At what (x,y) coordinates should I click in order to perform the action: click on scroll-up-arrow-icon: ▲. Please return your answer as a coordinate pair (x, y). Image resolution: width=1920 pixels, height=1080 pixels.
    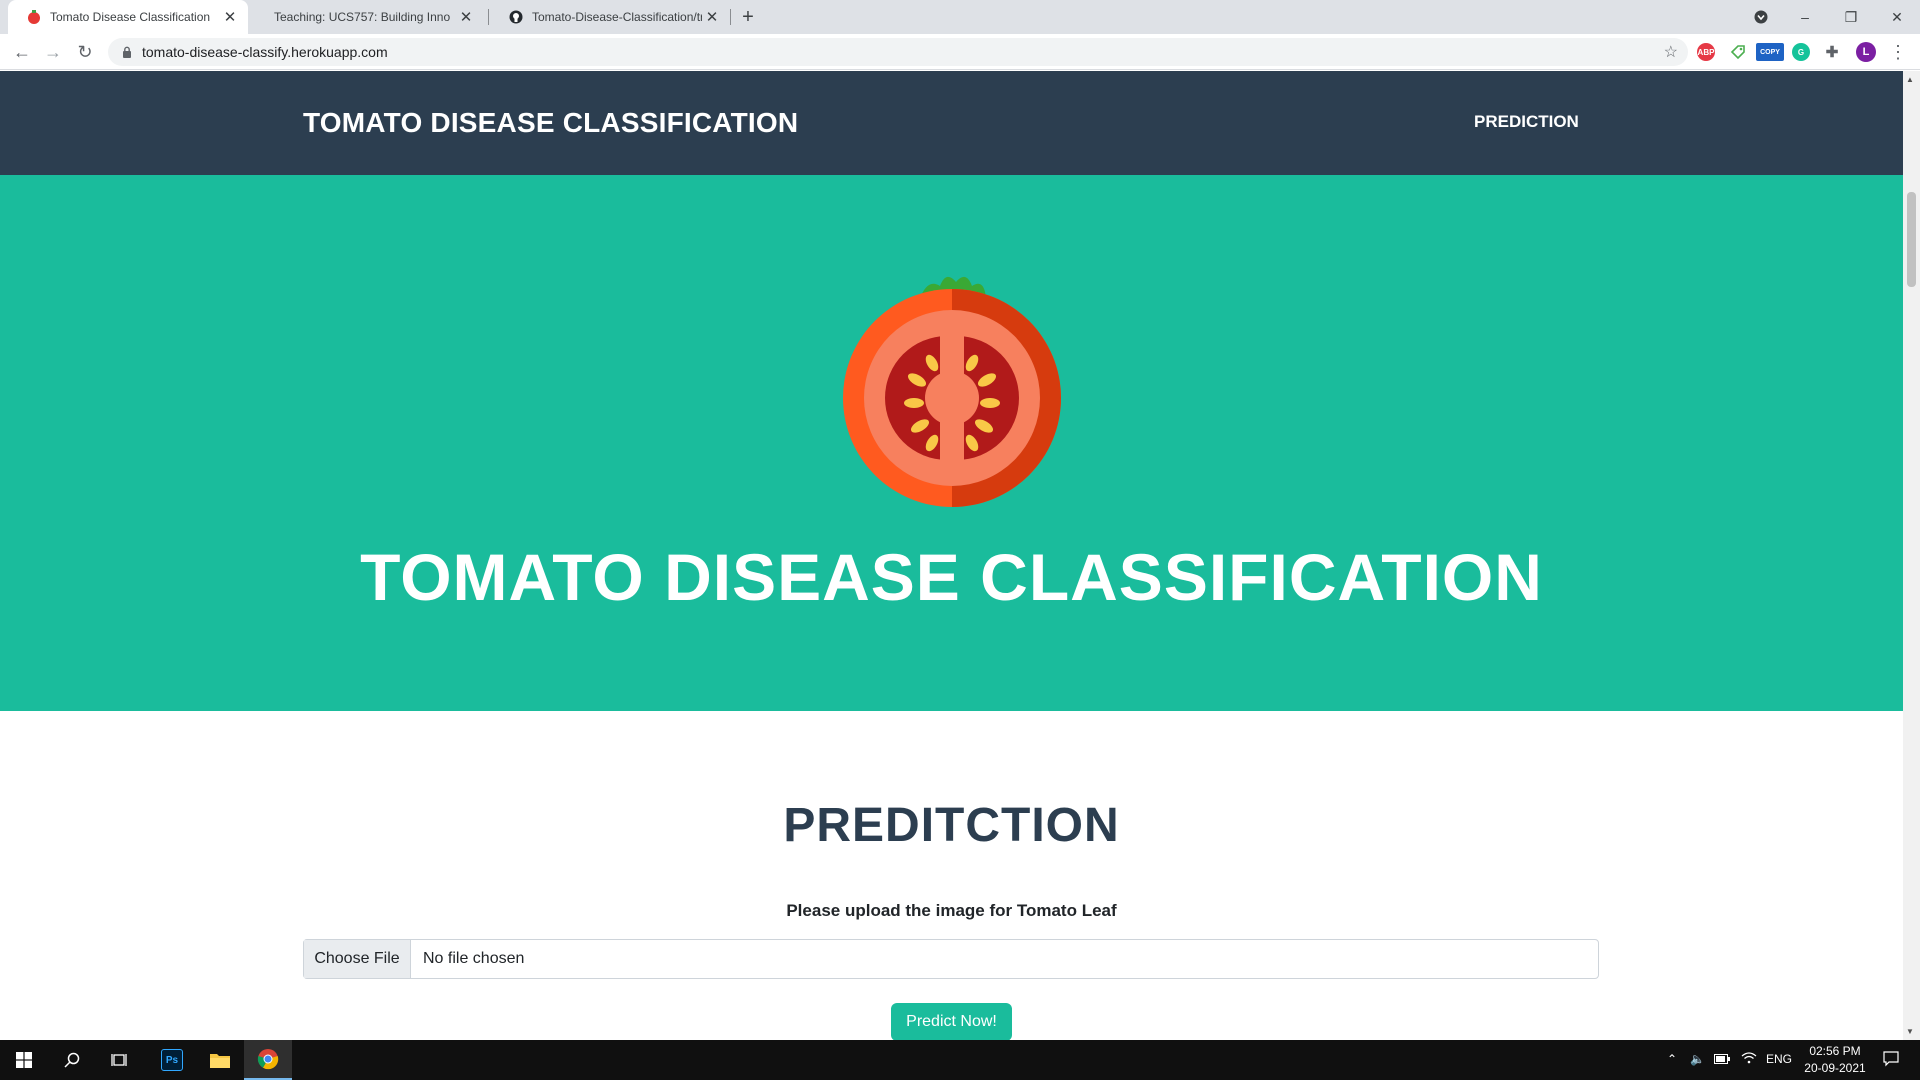
    Looking at the image, I should click on (1910, 79).